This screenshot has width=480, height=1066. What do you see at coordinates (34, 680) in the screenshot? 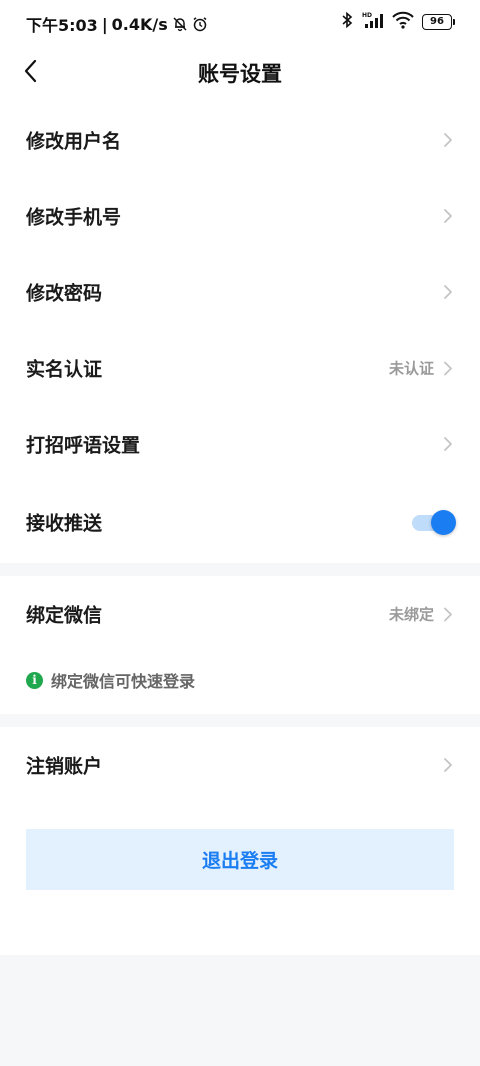
I see `info-icon: i` at bounding box center [34, 680].